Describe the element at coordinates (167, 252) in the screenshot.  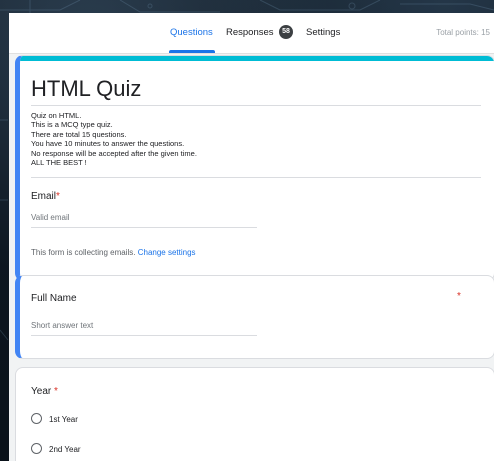
I see `change-settings-link: Change settings` at that location.